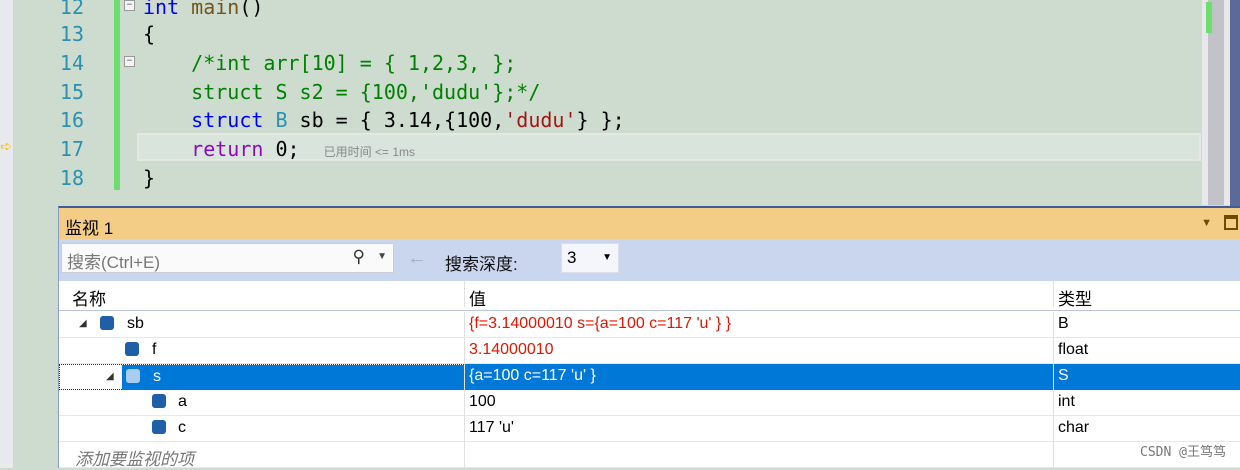  What do you see at coordinates (1146, 295) in the screenshot?
I see `column-header-type: 类型` at bounding box center [1146, 295].